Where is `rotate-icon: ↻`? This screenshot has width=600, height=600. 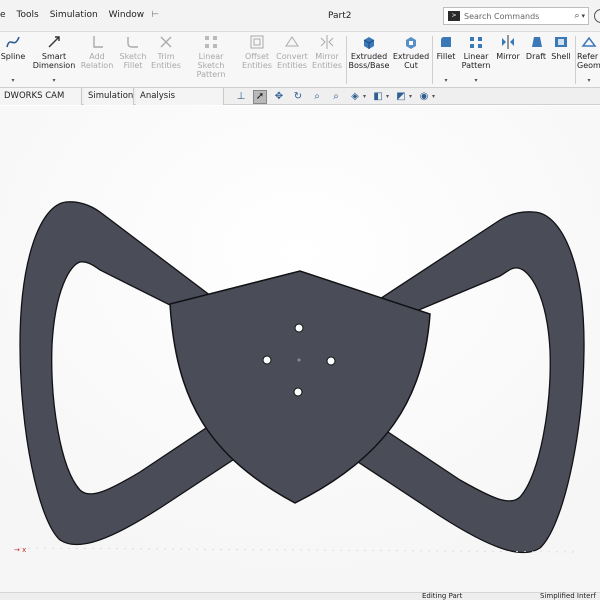
rotate-icon: ↻ is located at coordinates (298, 97).